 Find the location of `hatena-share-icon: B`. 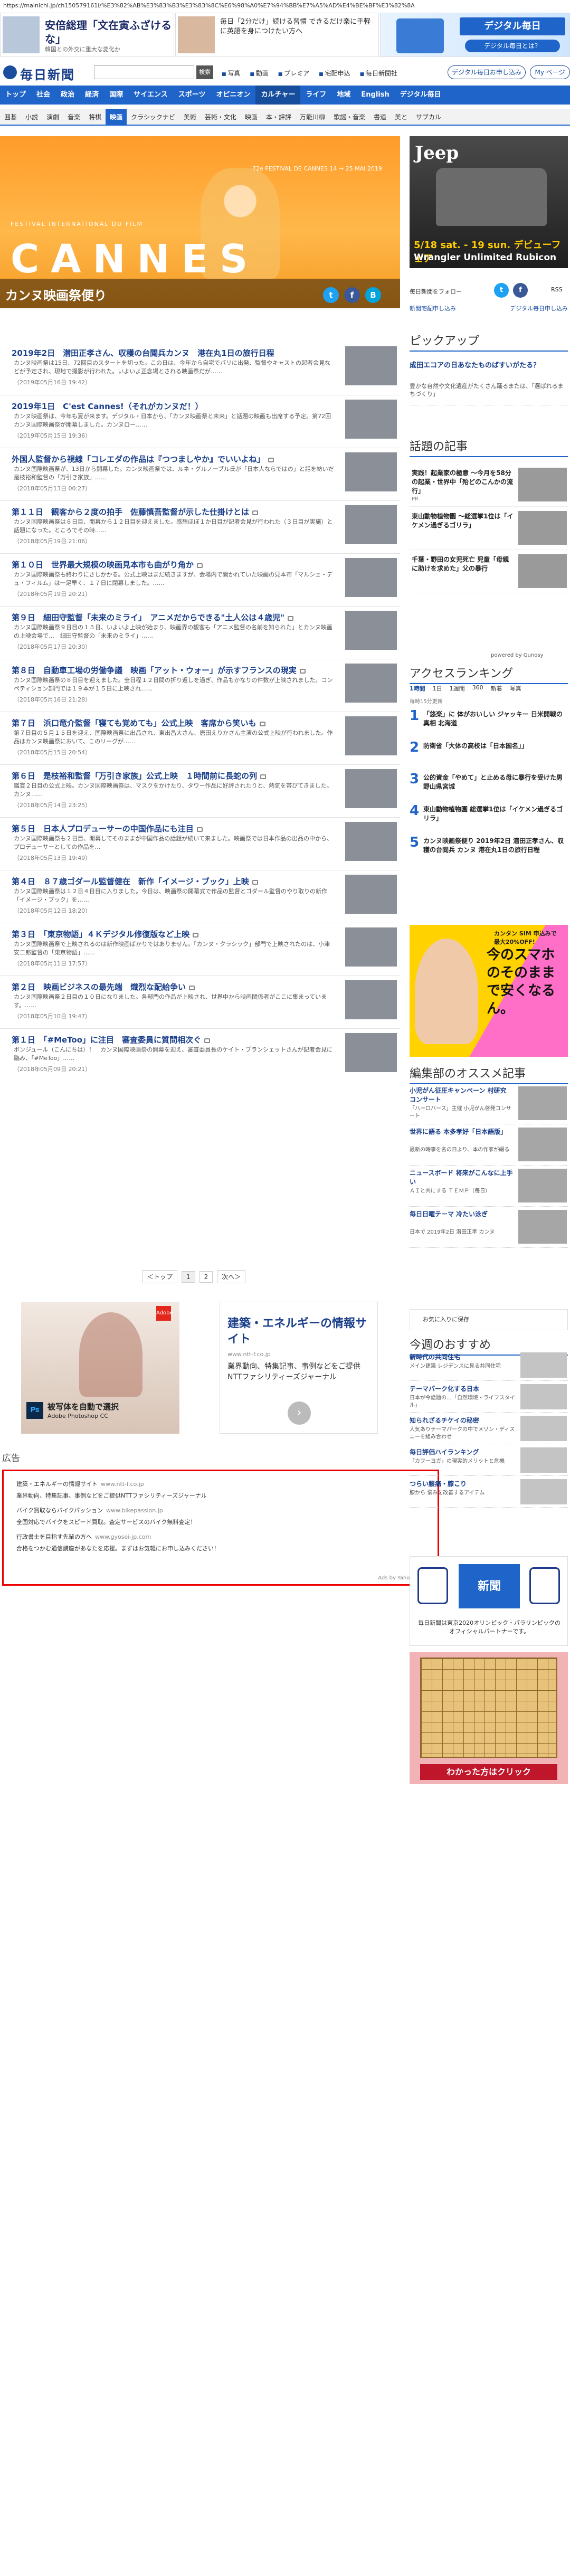

hatena-share-icon: B is located at coordinates (373, 295).